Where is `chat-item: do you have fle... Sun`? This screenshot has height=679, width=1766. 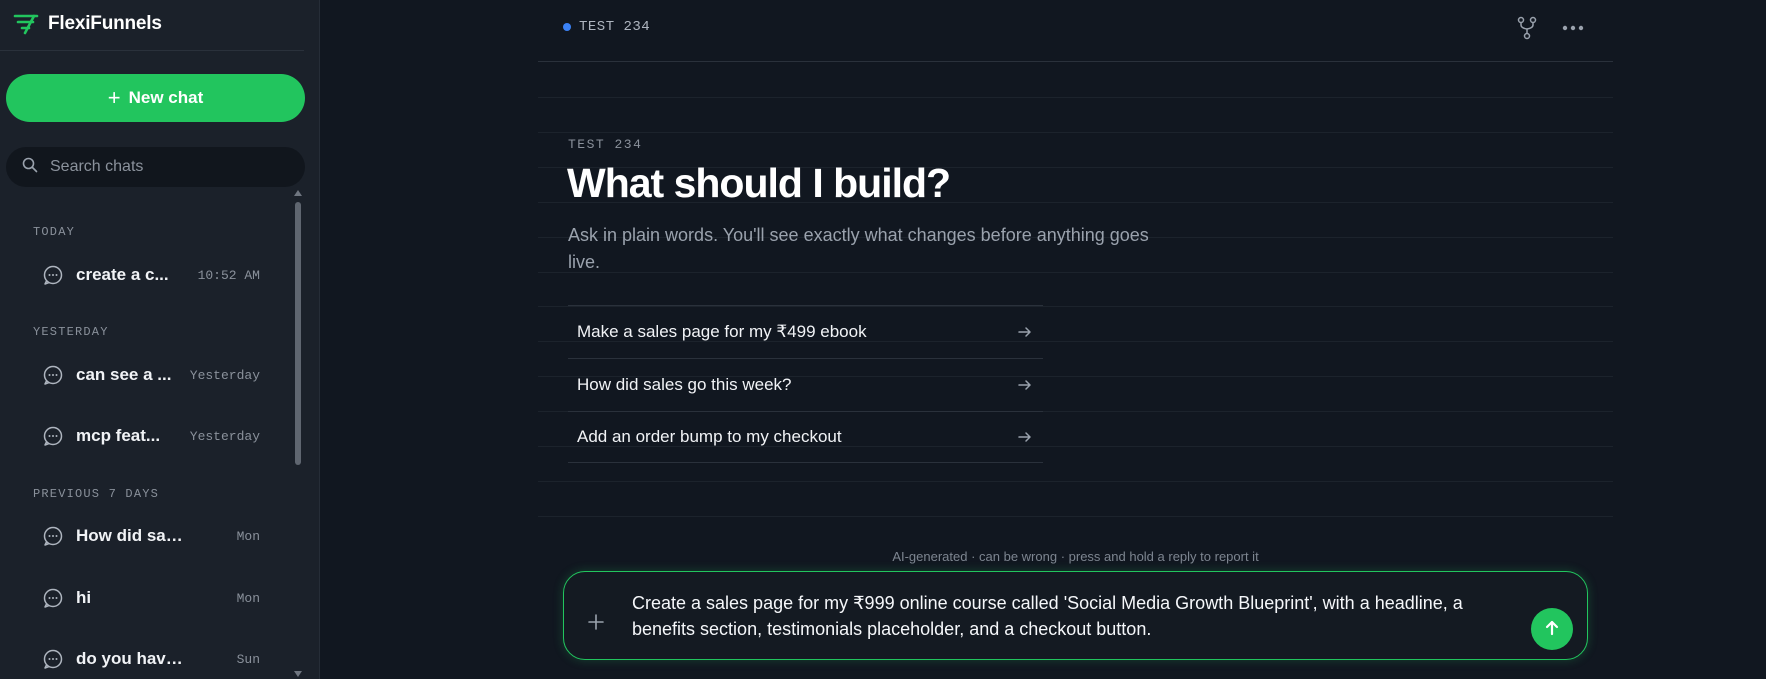 chat-item: do you have fle... Sun is located at coordinates (151, 659).